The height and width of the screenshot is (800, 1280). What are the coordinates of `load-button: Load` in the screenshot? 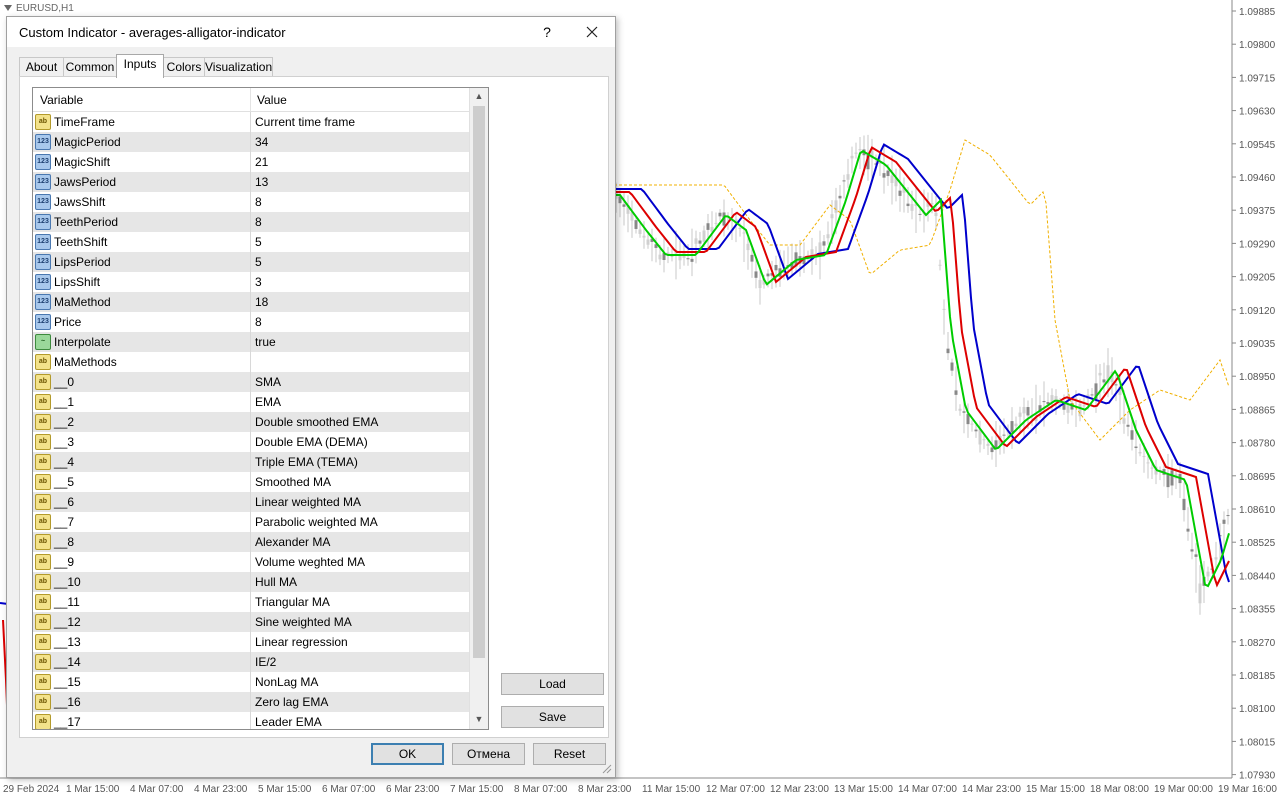 It's located at (552, 684).